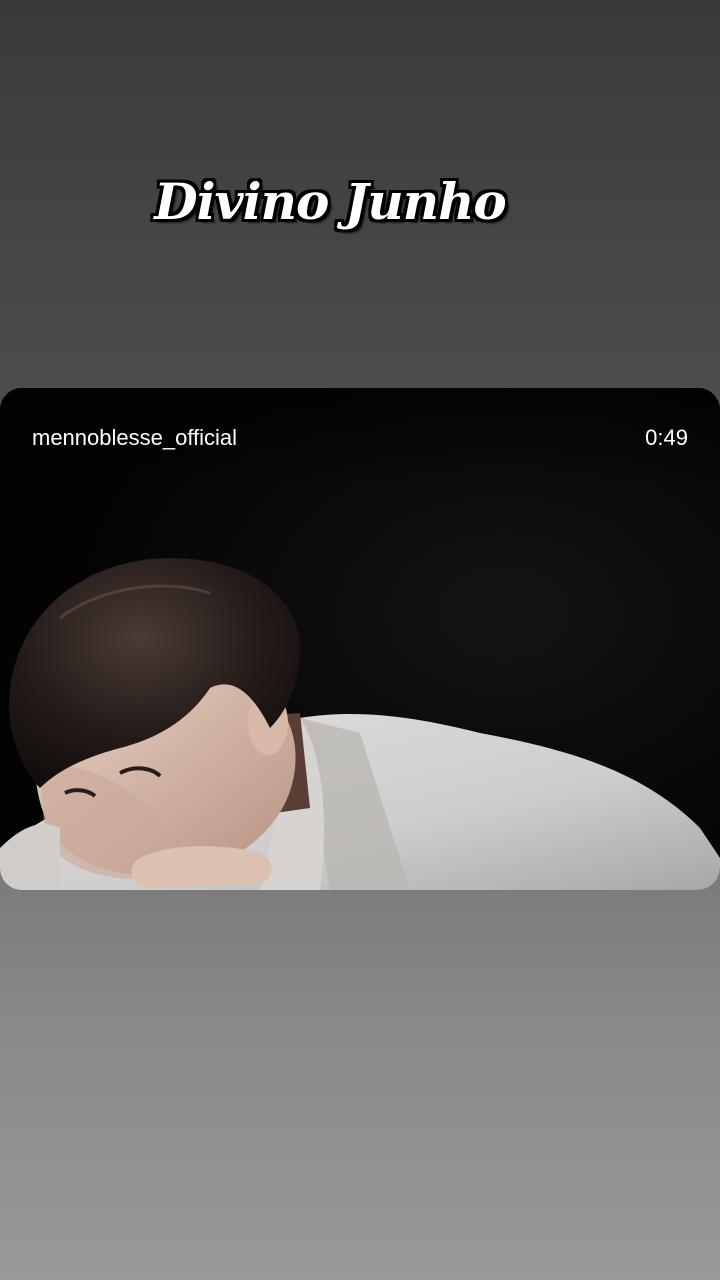  I want to click on story-title: Divino Junho, so click(330, 201).